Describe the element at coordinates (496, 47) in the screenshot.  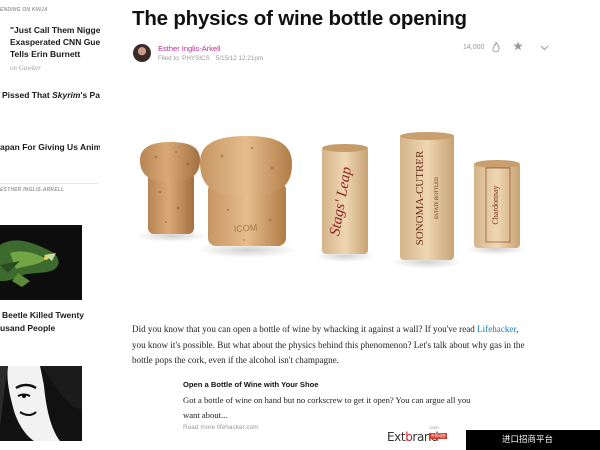
I see `flame-icon` at that location.